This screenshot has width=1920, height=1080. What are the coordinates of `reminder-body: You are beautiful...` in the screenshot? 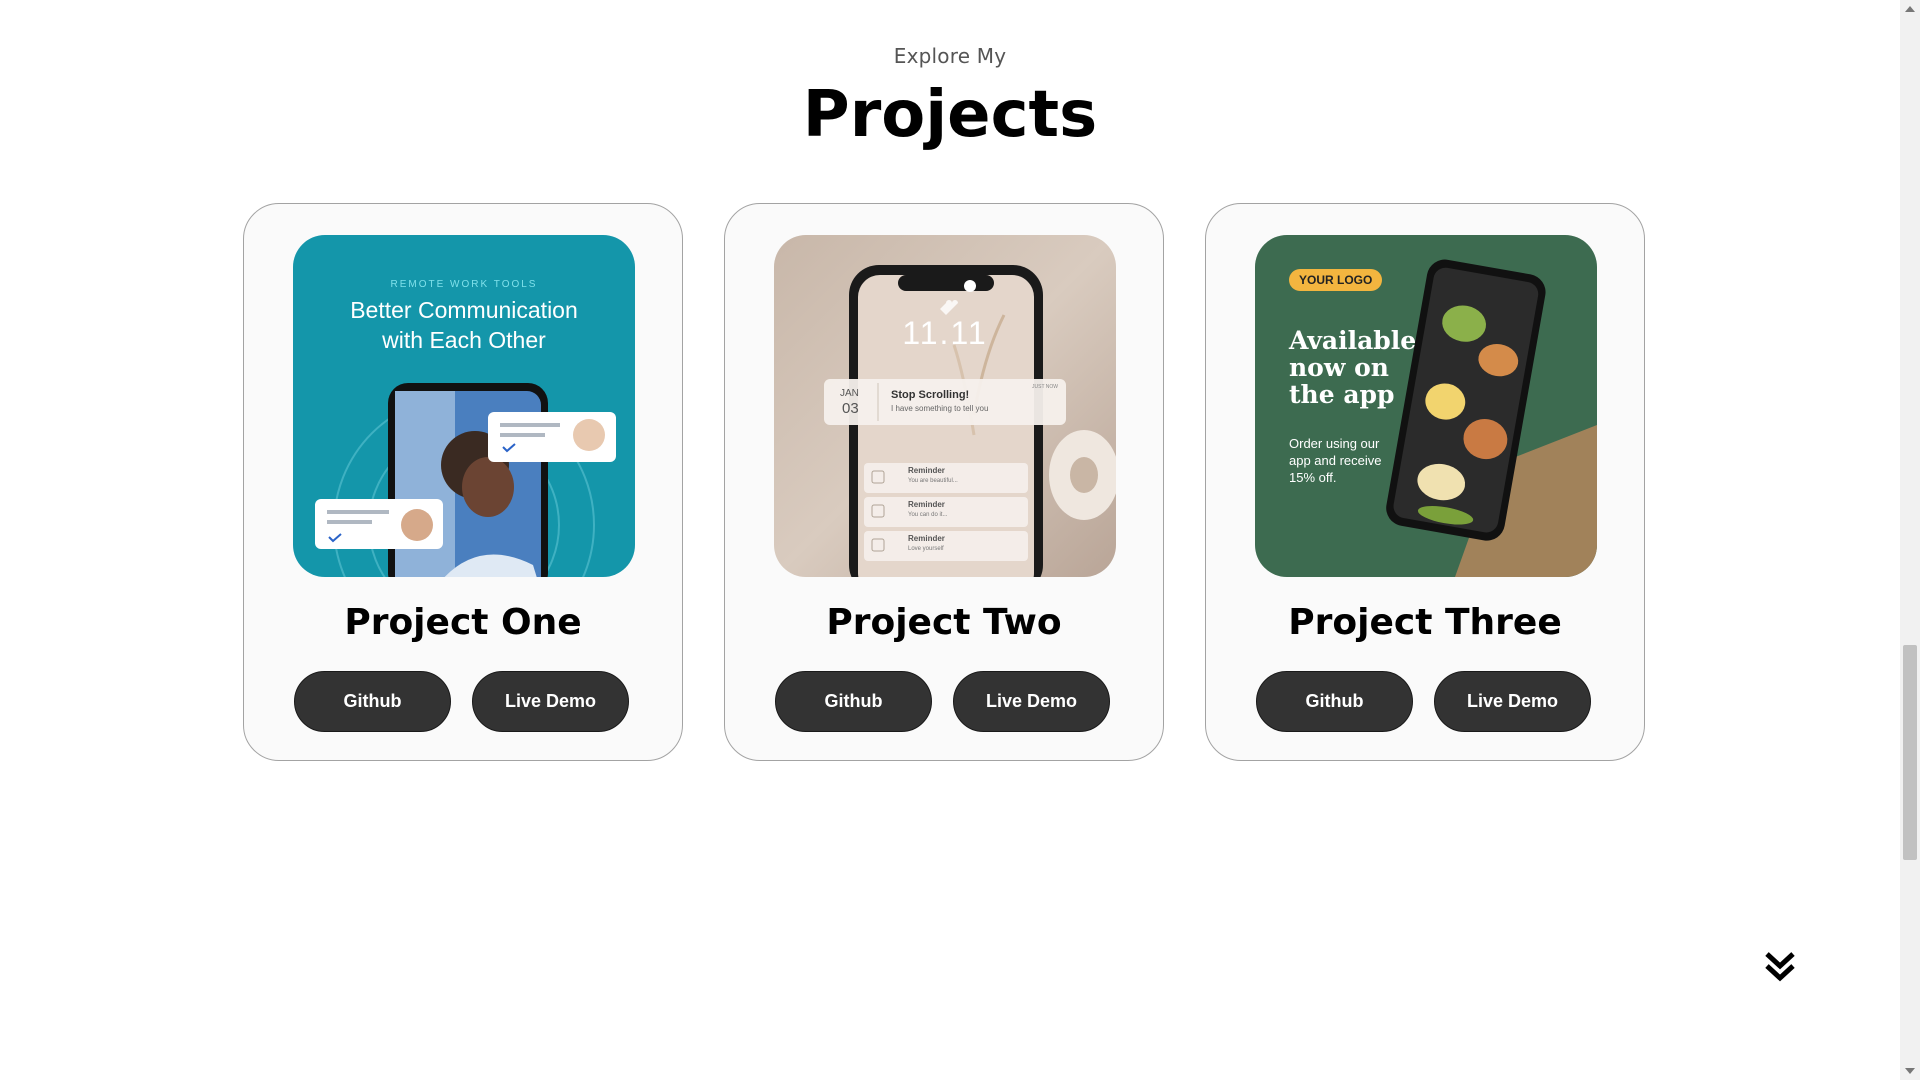 It's located at (933, 481).